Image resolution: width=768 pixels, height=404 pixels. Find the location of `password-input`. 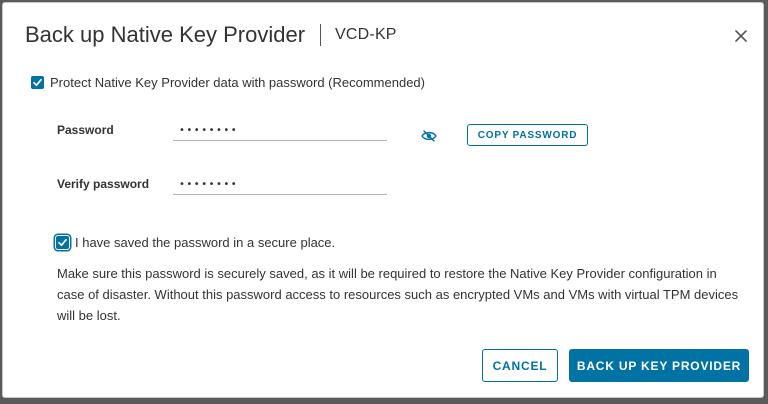

password-input is located at coordinates (280, 131).